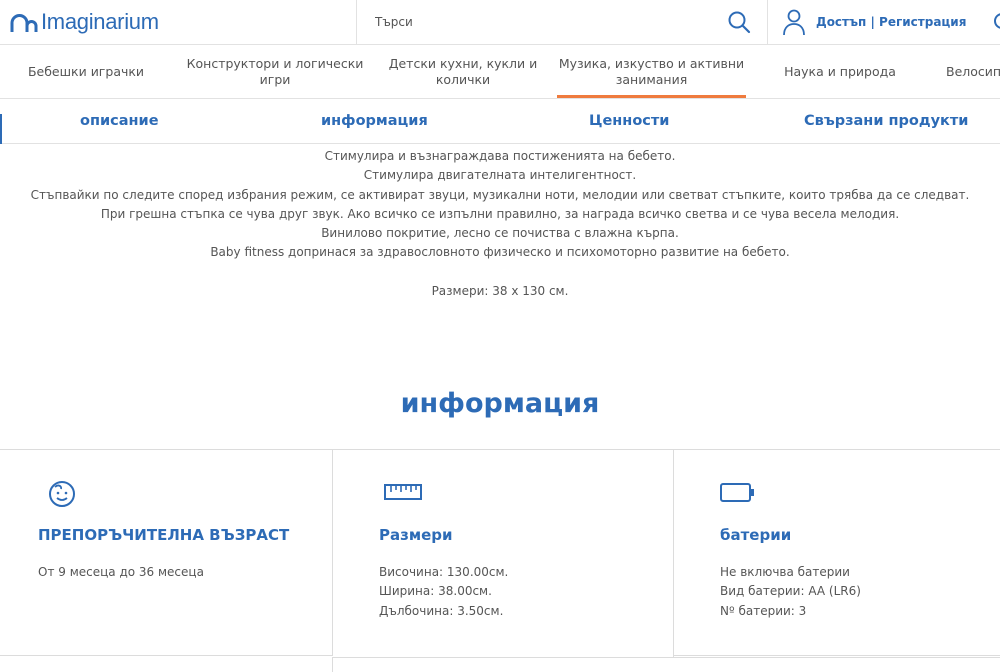 This screenshot has width=1000, height=672. What do you see at coordinates (996, 21) in the screenshot?
I see `cart-icon` at bounding box center [996, 21].